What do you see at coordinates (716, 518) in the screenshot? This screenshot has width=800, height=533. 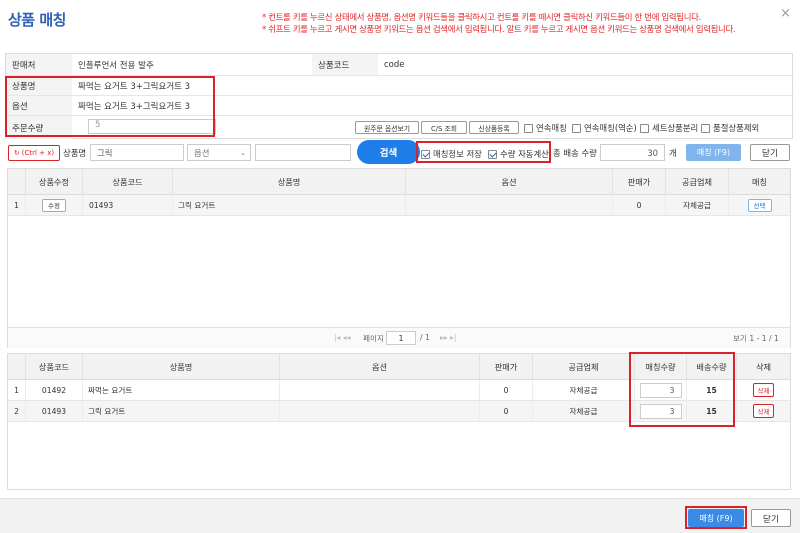 I see `match-button: 매칭 (F9)` at bounding box center [716, 518].